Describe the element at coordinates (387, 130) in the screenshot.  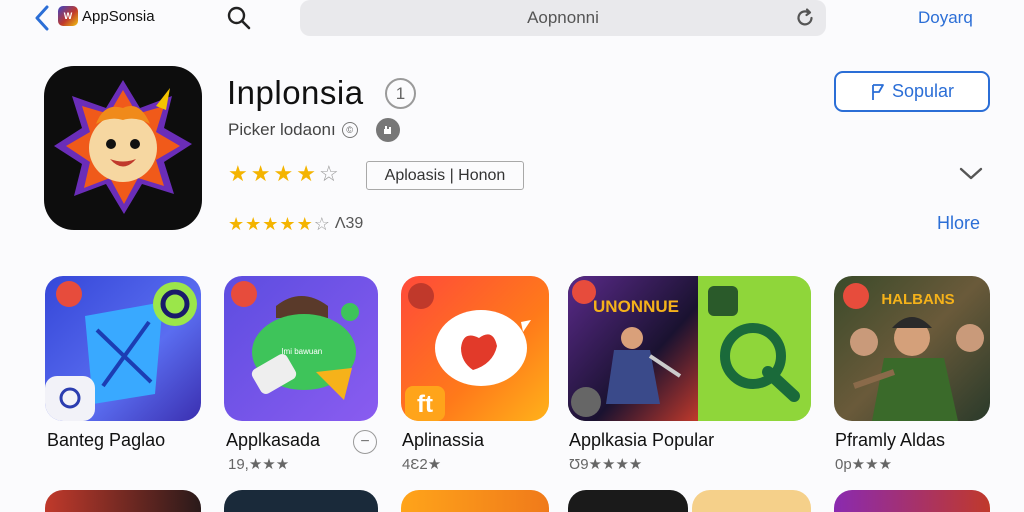
I see `developer-badge-icon` at that location.